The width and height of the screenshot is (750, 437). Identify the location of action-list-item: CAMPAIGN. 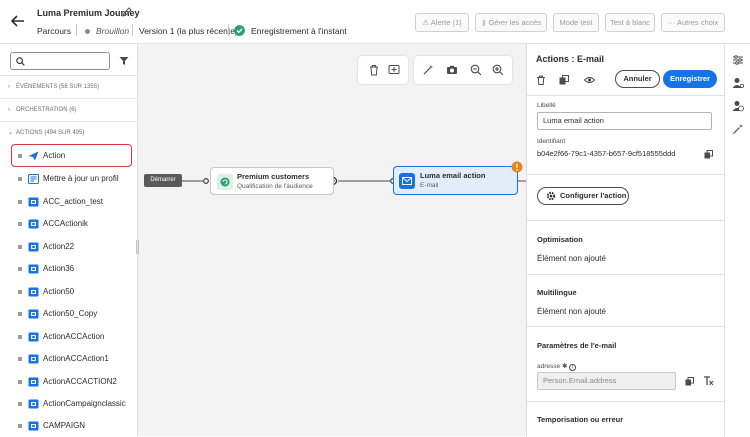
(69, 426).